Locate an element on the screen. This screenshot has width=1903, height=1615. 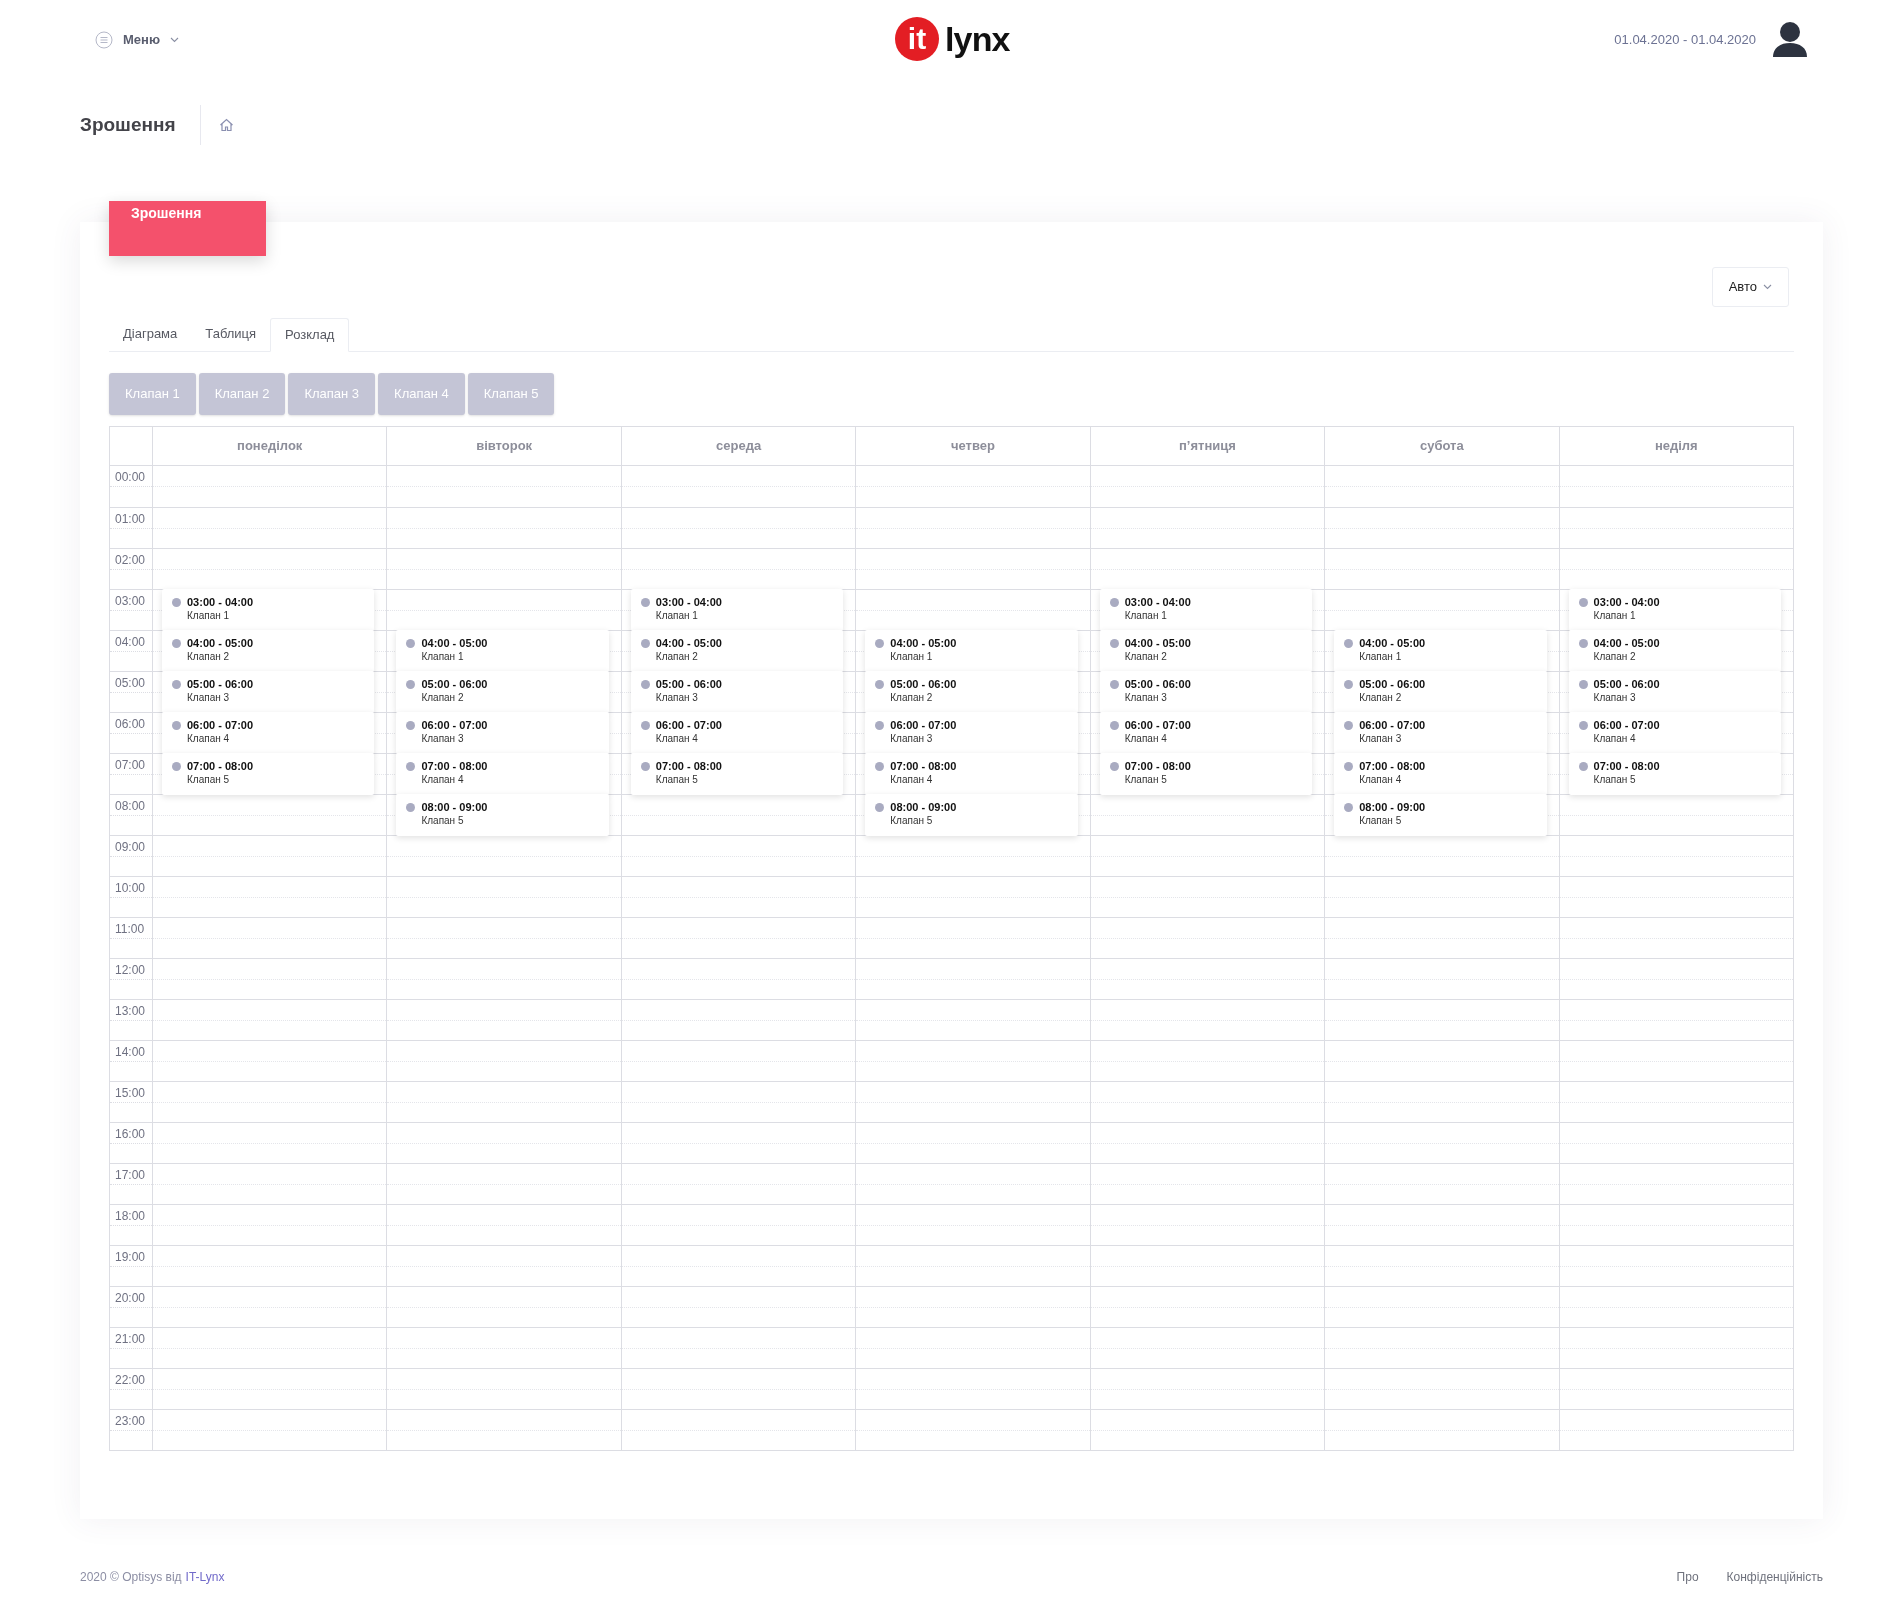
chevron-icon is located at coordinates (174, 40).